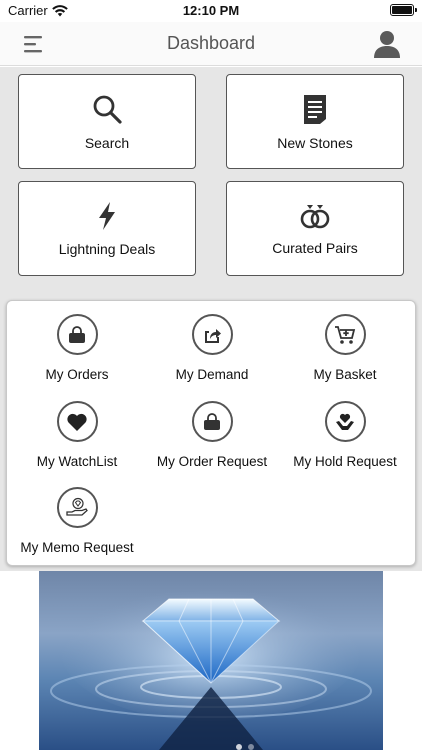 The height and width of the screenshot is (750, 422). I want to click on new-stones-tile: New Stones, so click(315, 121).